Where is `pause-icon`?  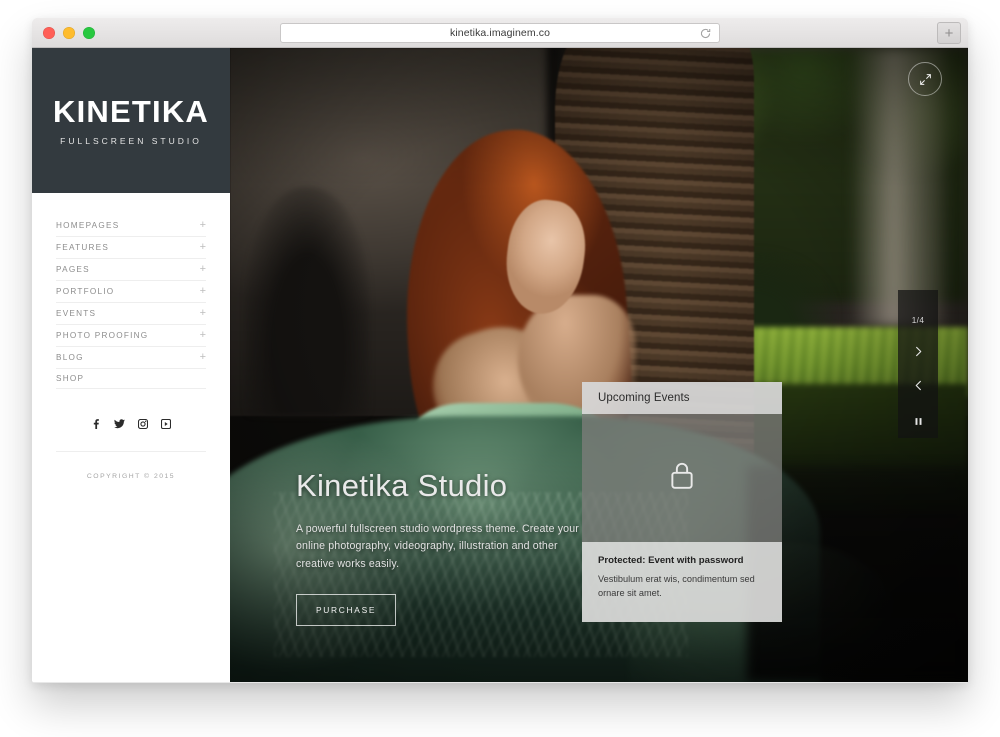
pause-icon is located at coordinates (918, 421).